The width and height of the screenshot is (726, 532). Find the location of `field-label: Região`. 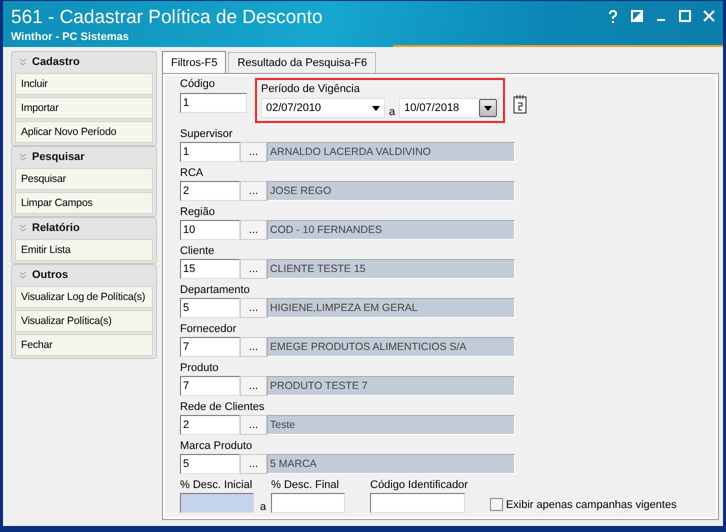

field-label: Região is located at coordinates (198, 212).